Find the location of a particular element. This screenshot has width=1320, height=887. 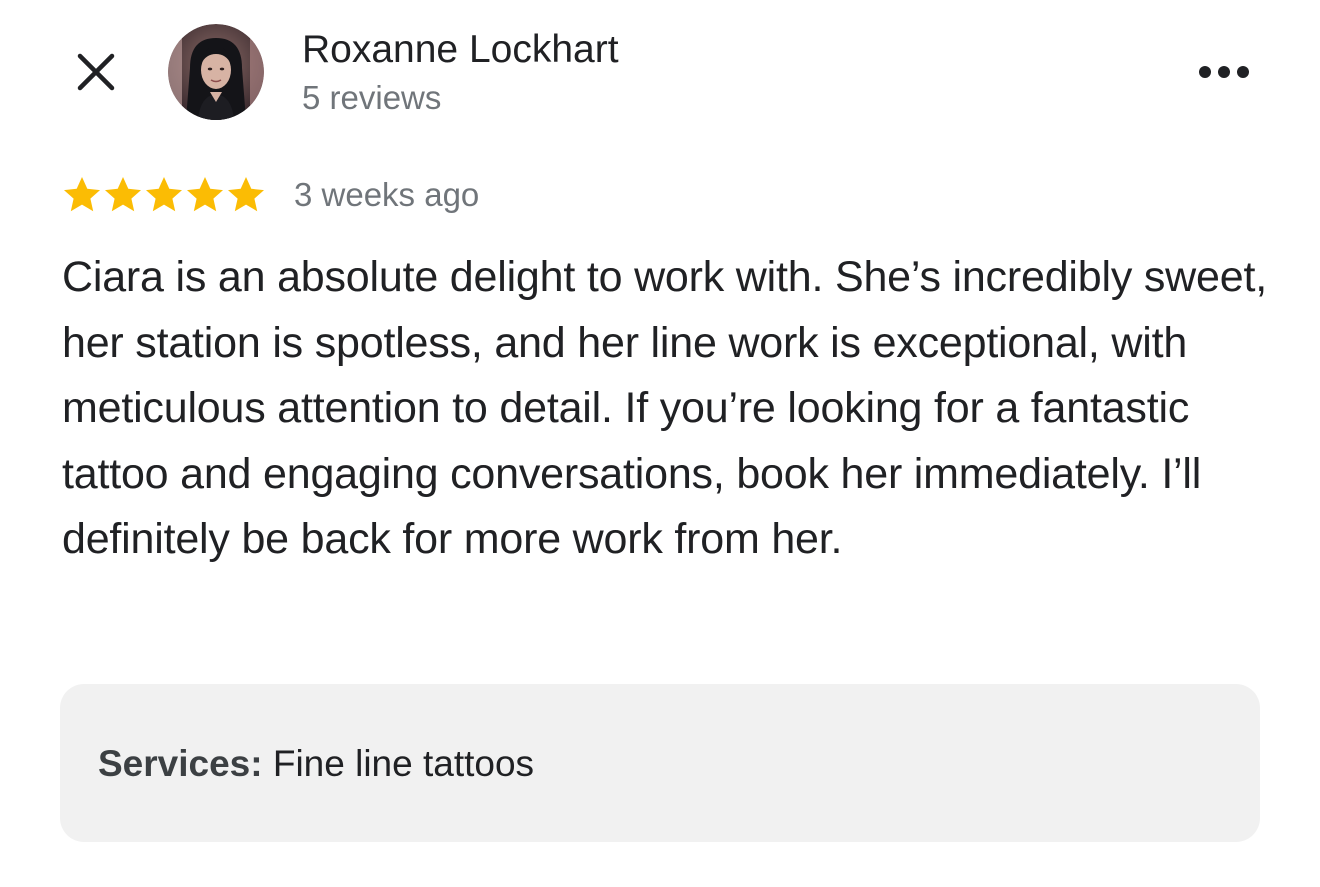

more-options-button is located at coordinates (1224, 72).